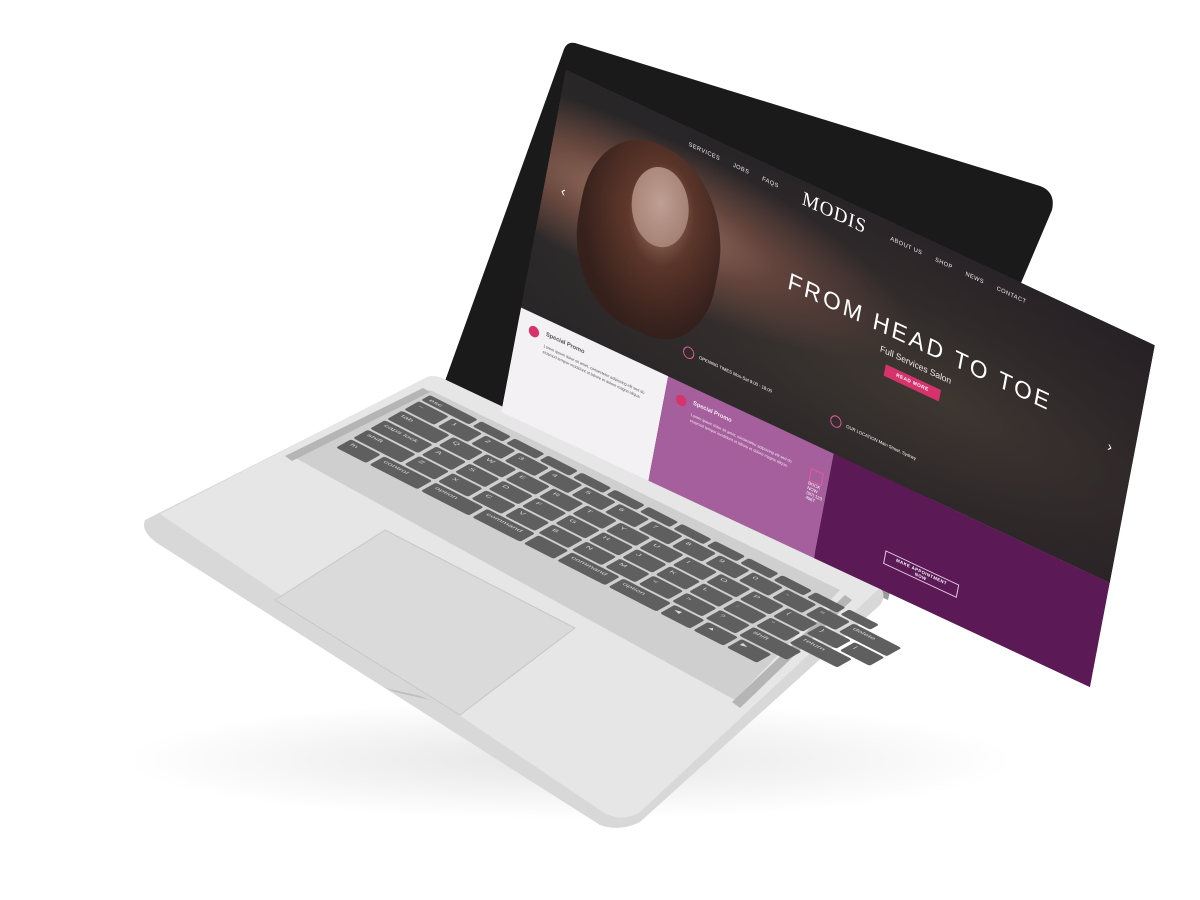 The height and width of the screenshot is (900, 1200). Describe the element at coordinates (704, 152) in the screenshot. I see `nav-link-services: SERVICES` at that location.